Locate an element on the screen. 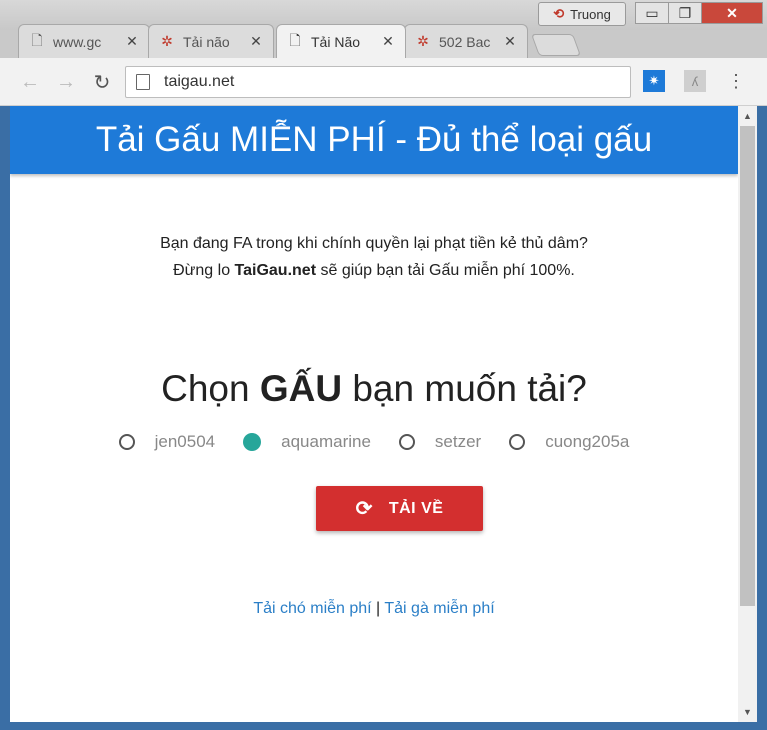  profile-button: ⟲ Truong is located at coordinates (582, 14).